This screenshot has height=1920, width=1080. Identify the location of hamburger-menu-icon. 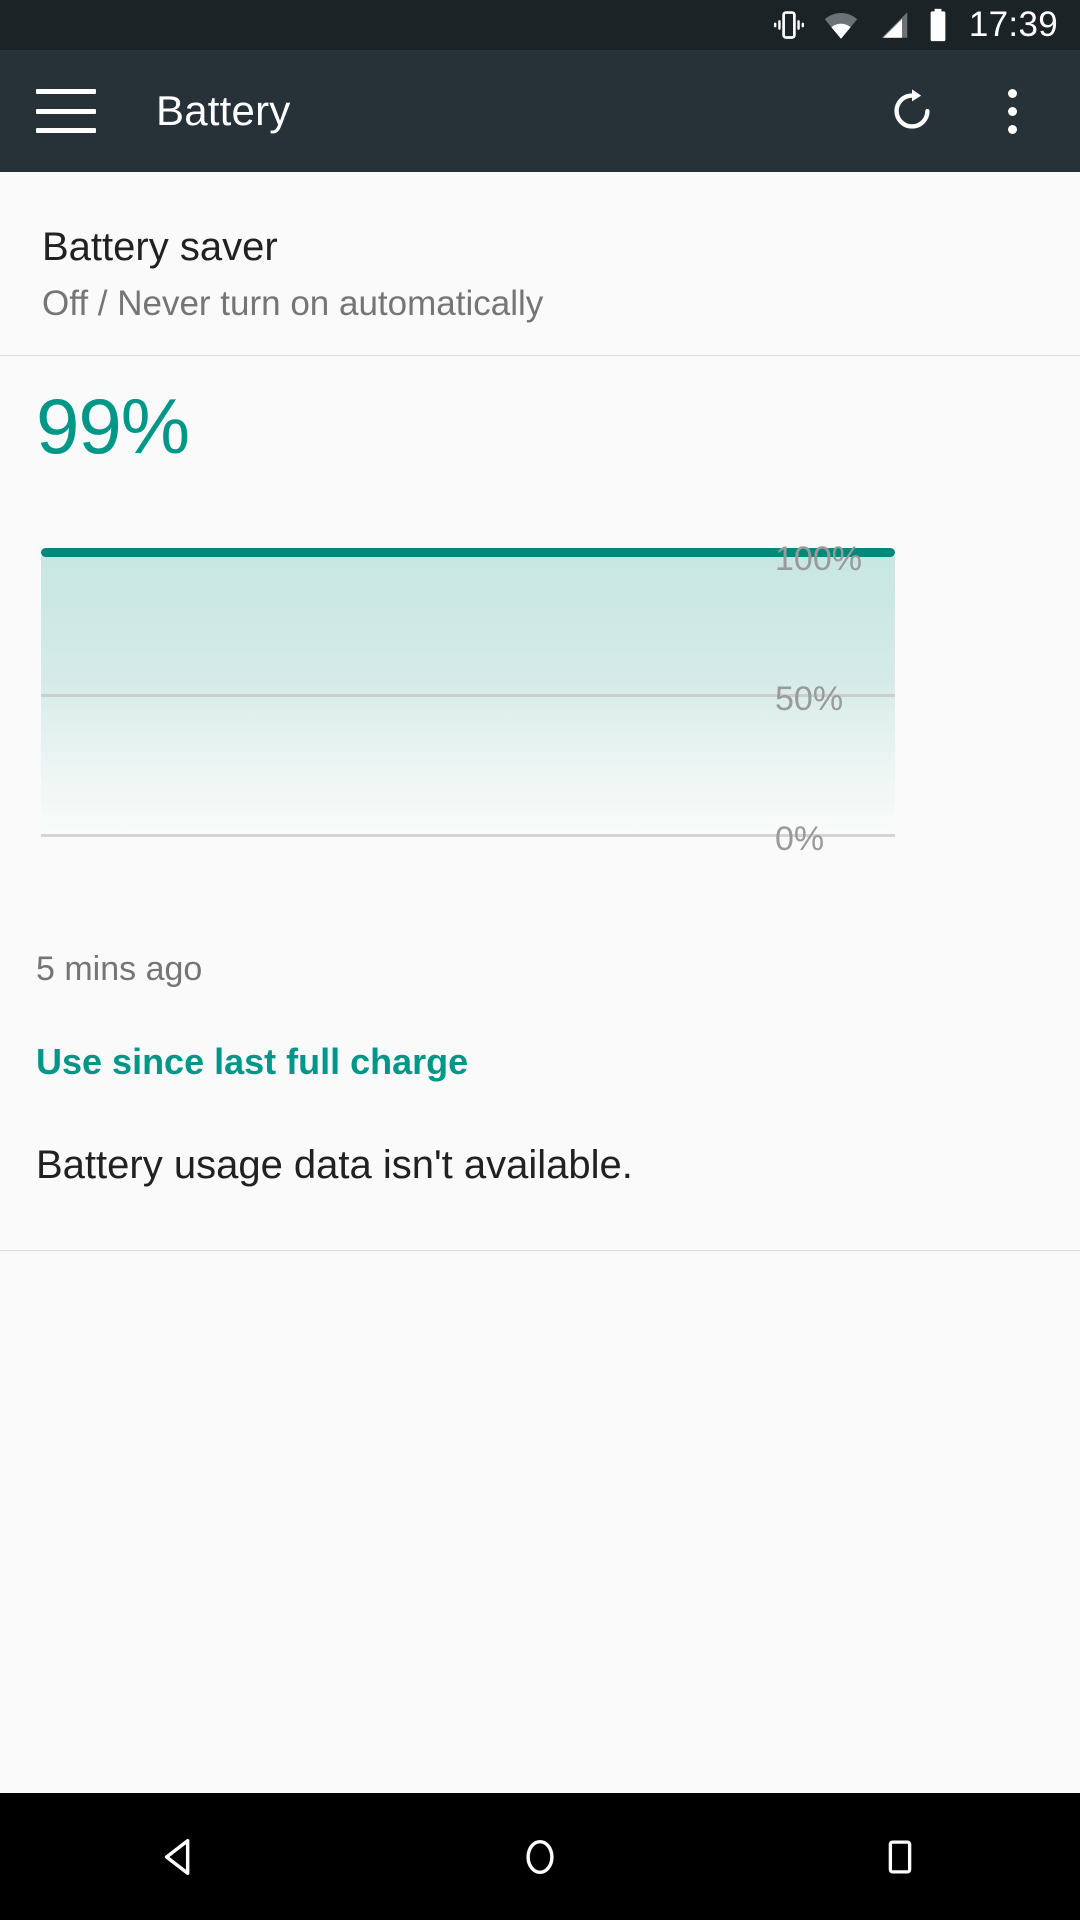
(66, 111).